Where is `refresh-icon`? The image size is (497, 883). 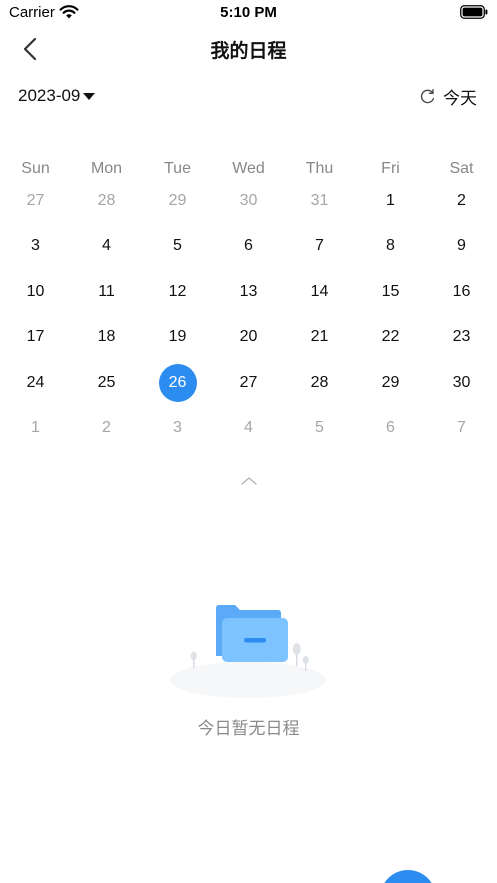 refresh-icon is located at coordinates (427, 95).